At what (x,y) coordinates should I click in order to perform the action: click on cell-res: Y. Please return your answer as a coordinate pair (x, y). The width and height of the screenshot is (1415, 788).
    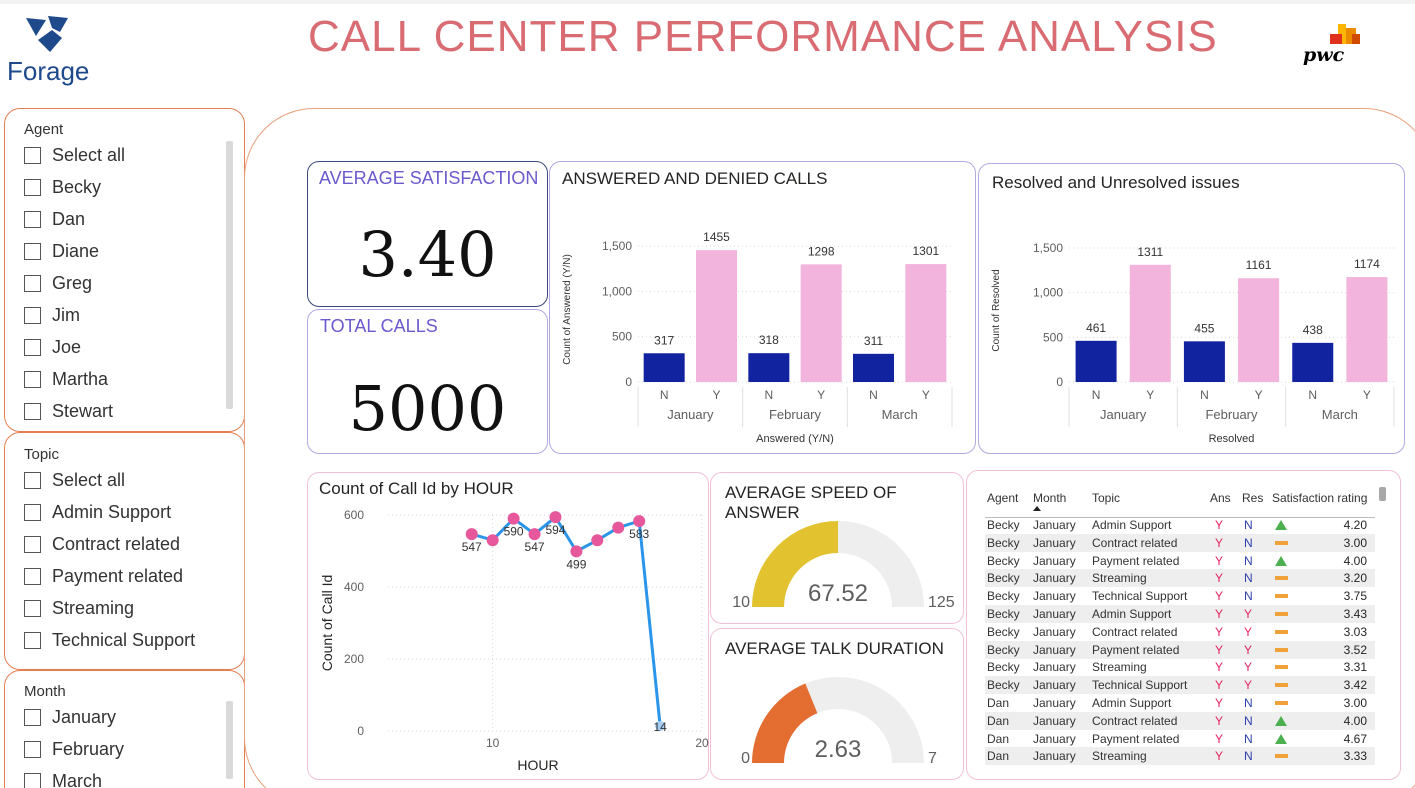
    Looking at the image, I should click on (1248, 667).